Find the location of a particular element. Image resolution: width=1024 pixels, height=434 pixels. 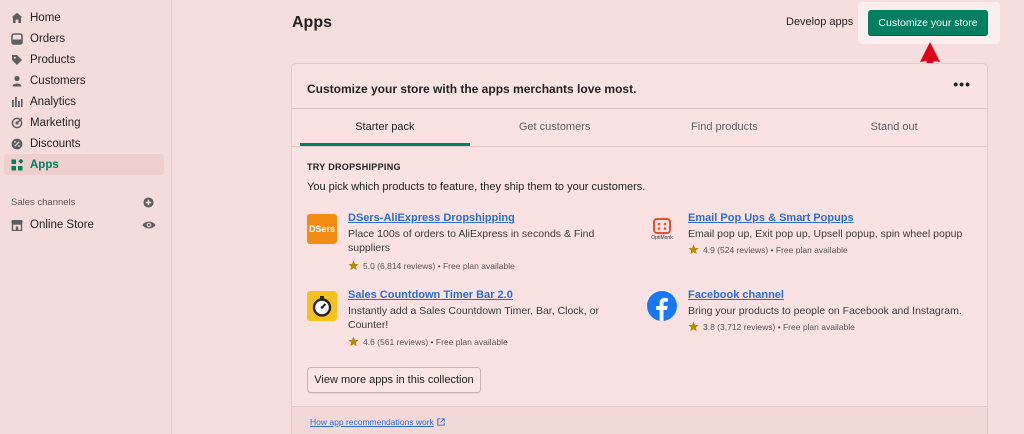

app-name-link: Sales Countdown Timer Bar 2.0 is located at coordinates (430, 295).